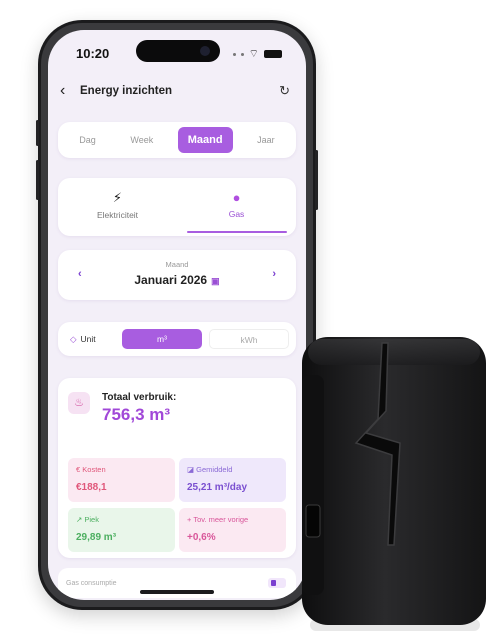 Image resolution: width=486 pixels, height=641 pixels. Describe the element at coordinates (121, 480) in the screenshot. I see `stat-kosten: € Kosten €188,1` at that location.